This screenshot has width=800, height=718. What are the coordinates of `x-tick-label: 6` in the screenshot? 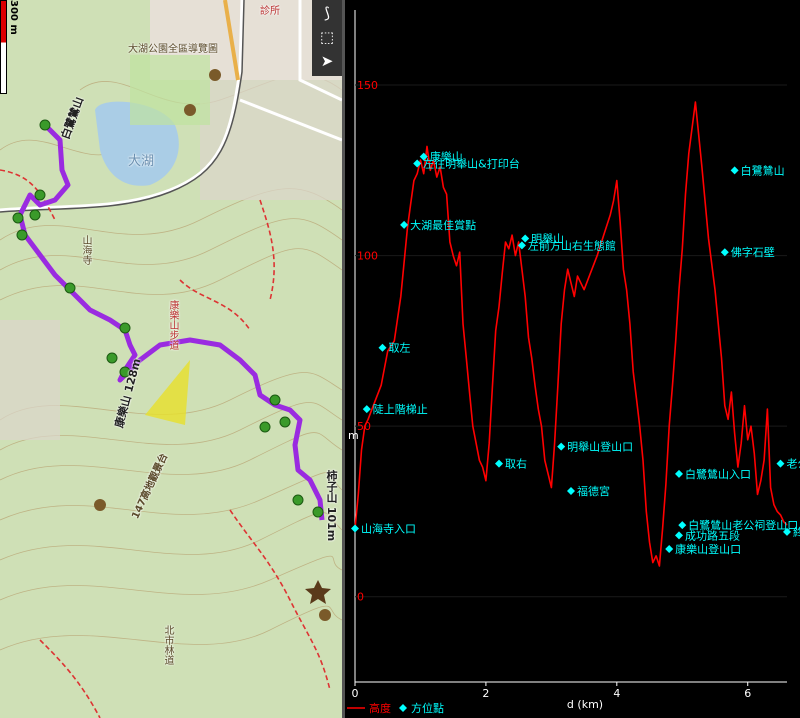 It's located at (747, 693).